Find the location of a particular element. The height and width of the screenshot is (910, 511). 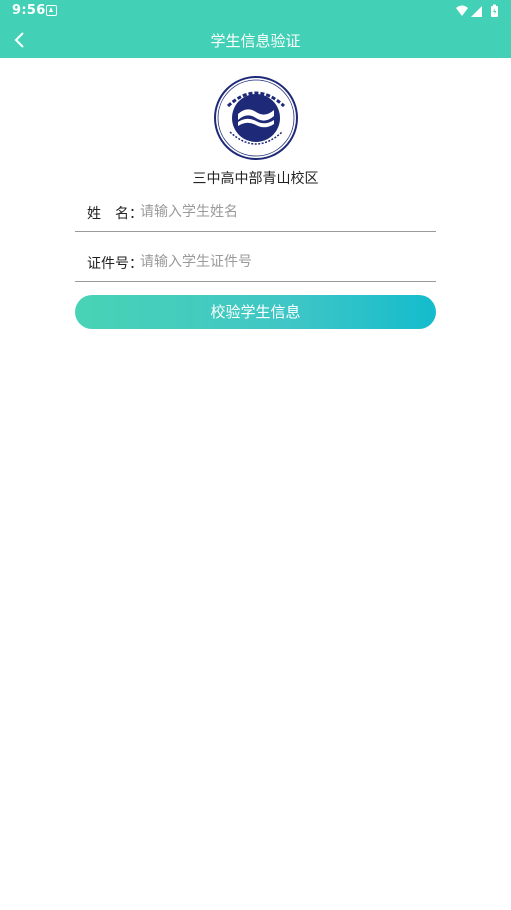

battery-icon is located at coordinates (494, 10).